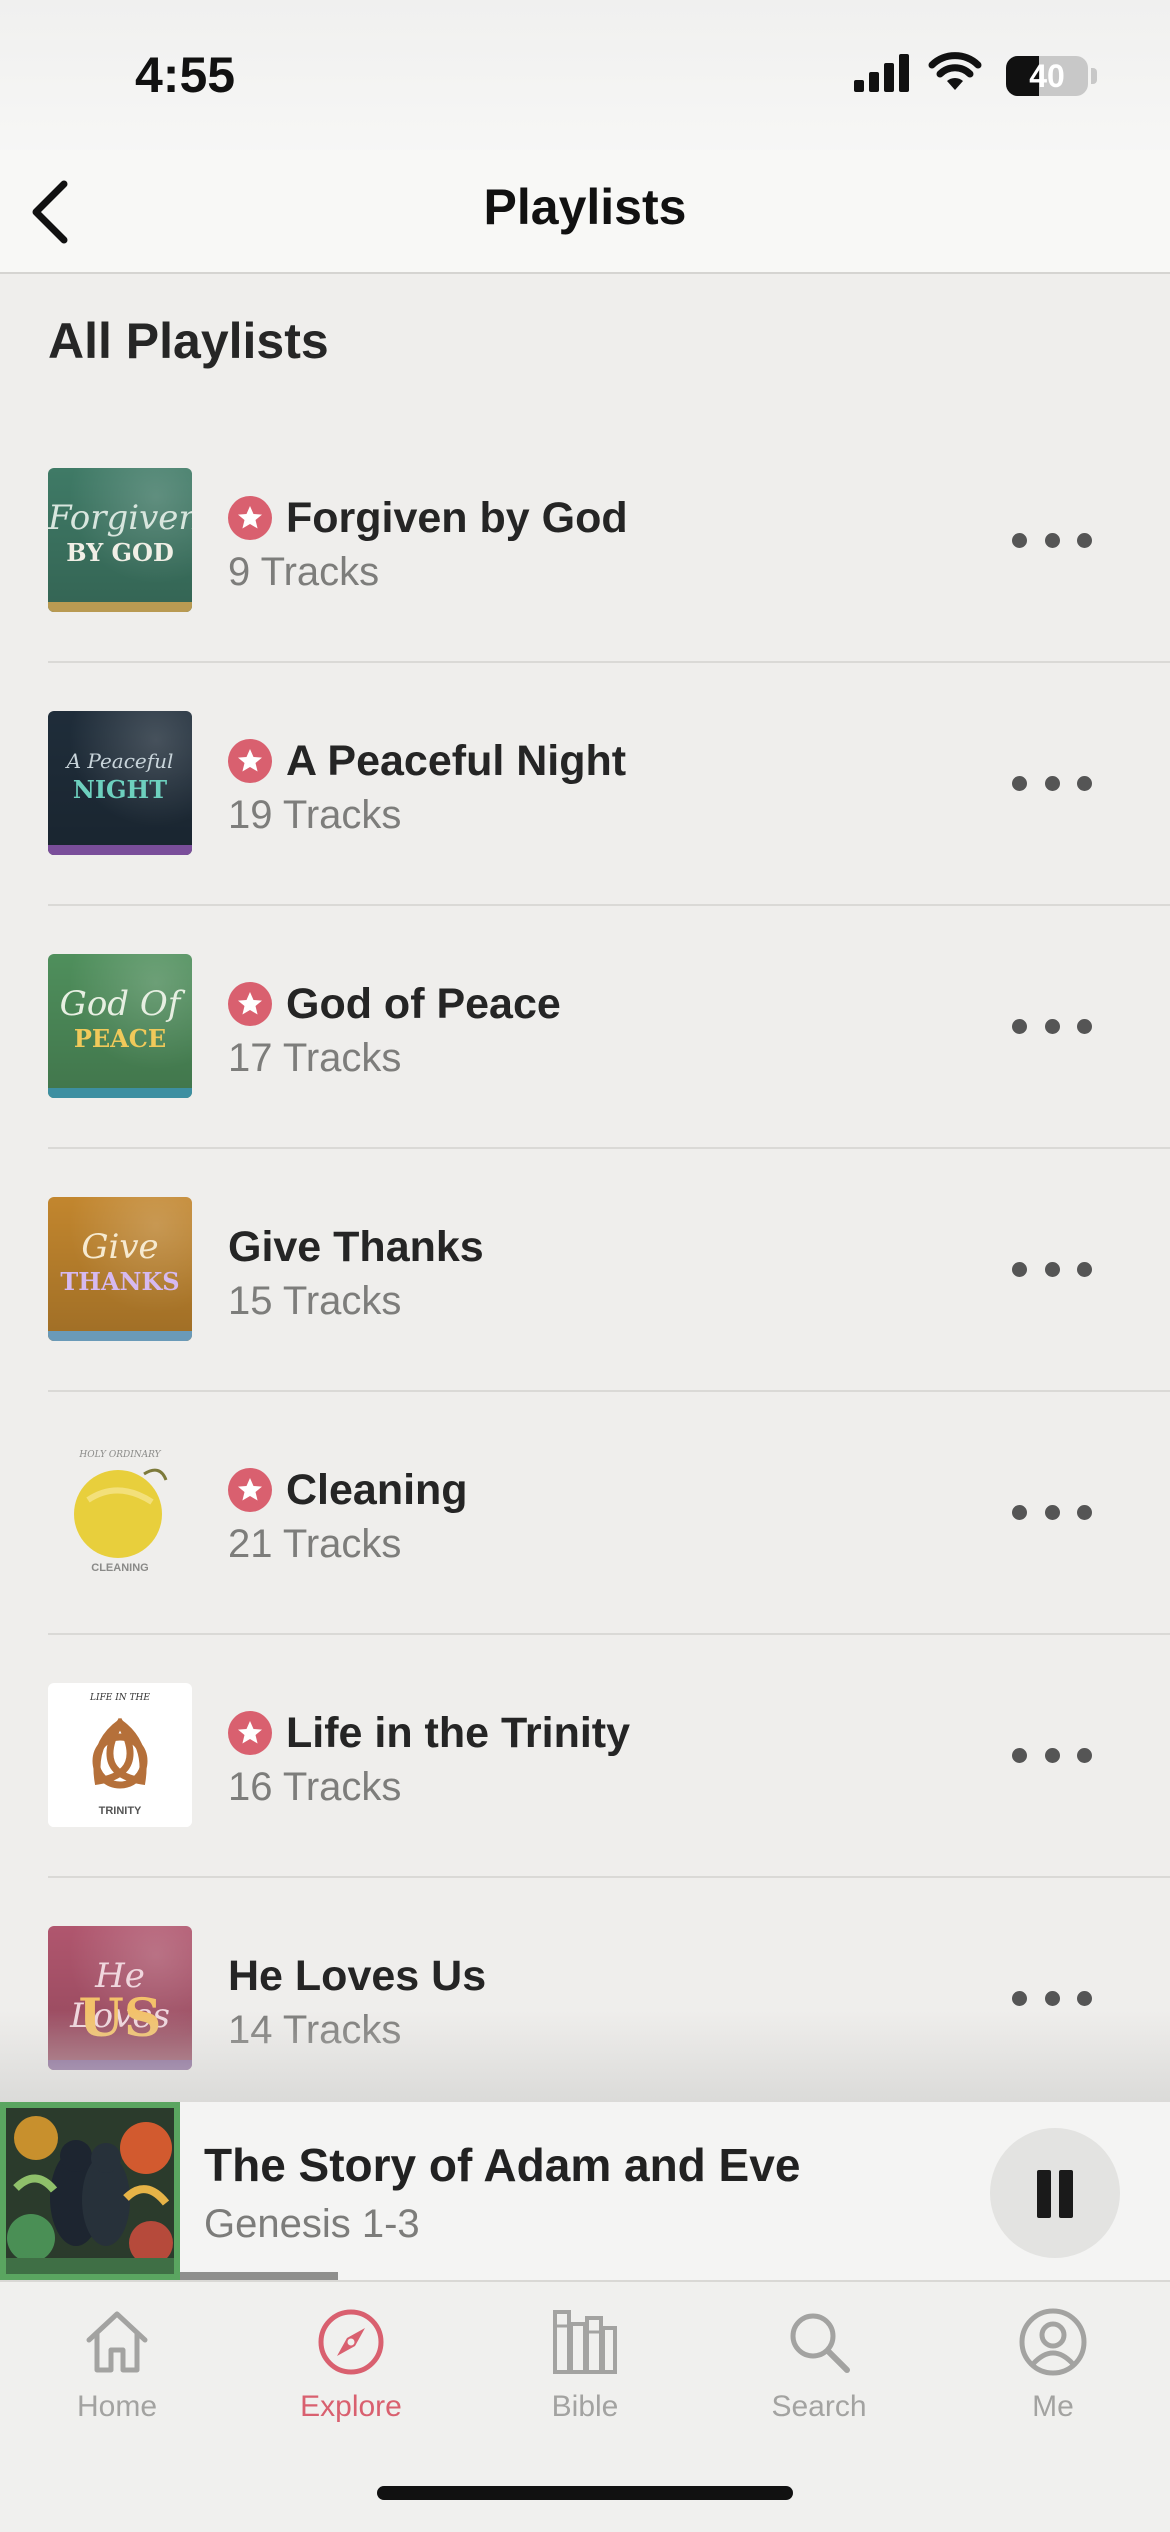 This screenshot has width=1170, height=2532. I want to click on bible-books-icon, so click(585, 2342).